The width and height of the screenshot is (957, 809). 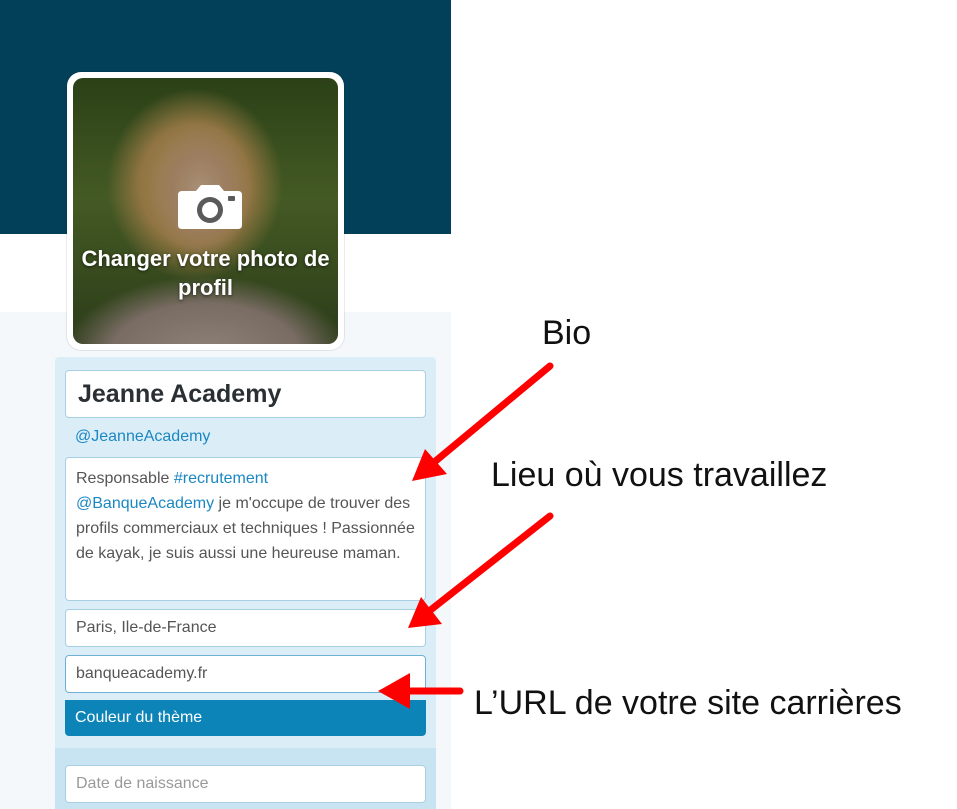 What do you see at coordinates (143, 436) in the screenshot?
I see `username-handle: @JeanneAcademy` at bounding box center [143, 436].